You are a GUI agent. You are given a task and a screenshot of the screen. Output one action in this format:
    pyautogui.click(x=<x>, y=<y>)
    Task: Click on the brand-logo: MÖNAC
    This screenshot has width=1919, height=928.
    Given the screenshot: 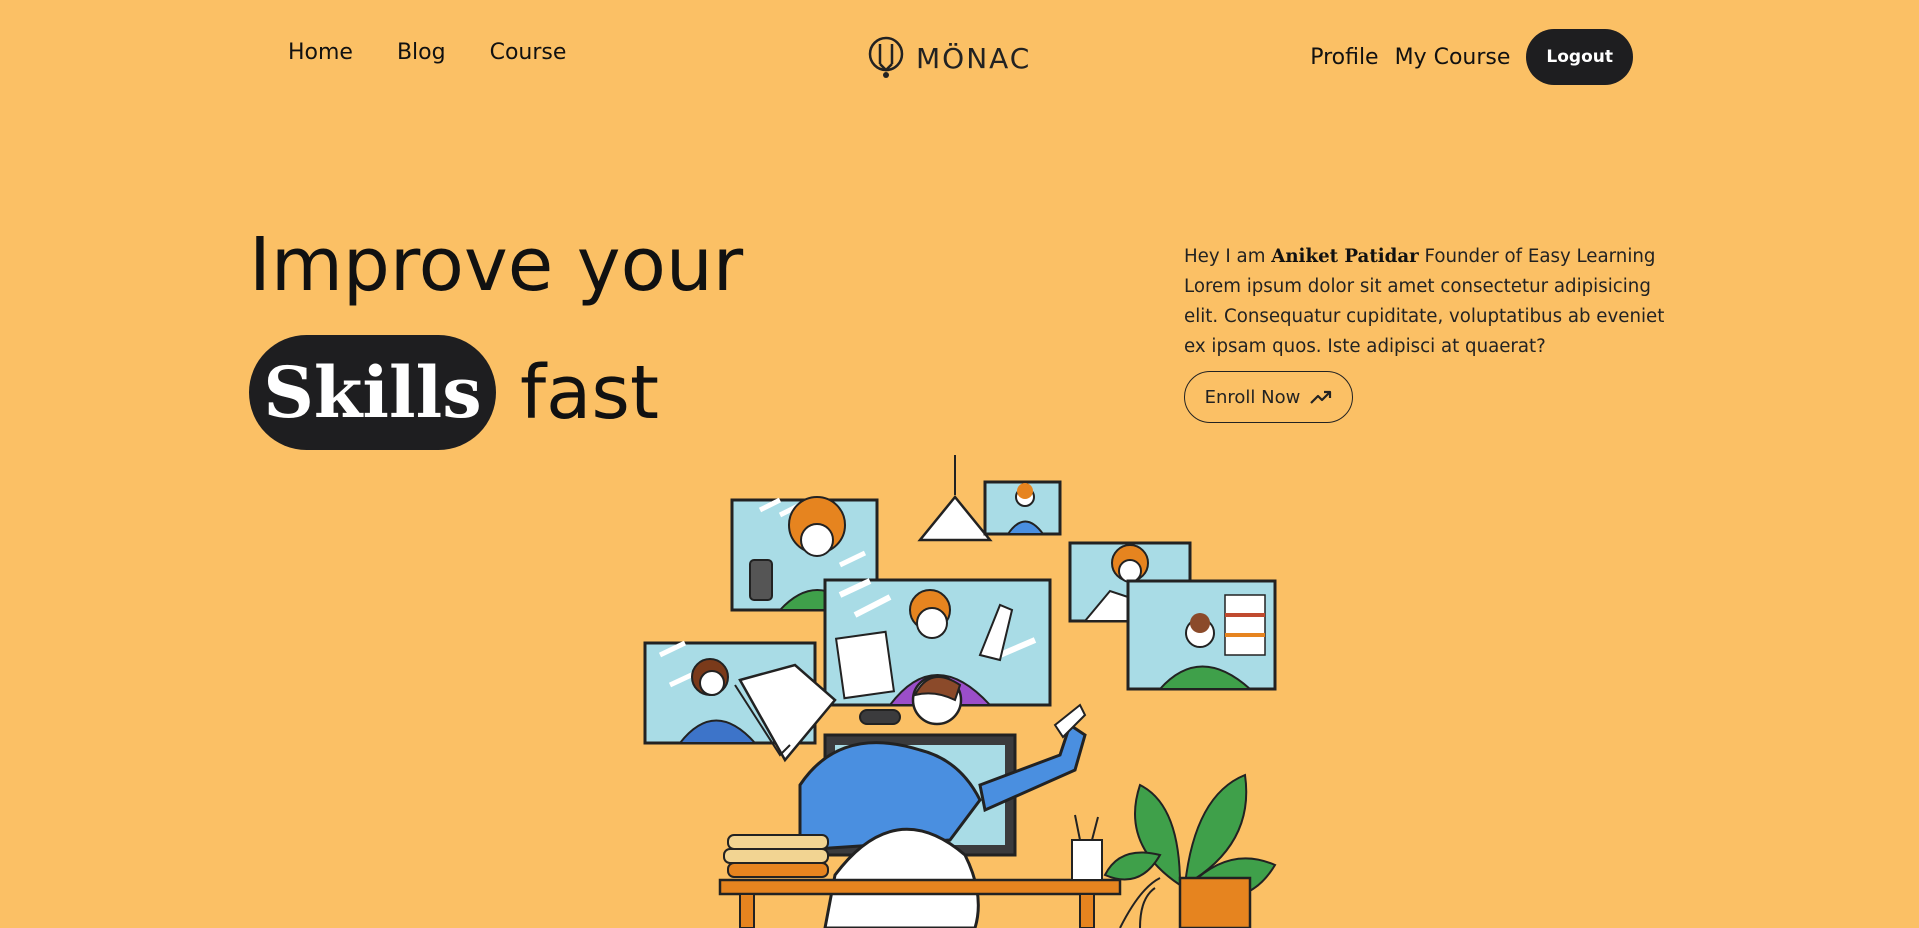 What is the action you would take?
    pyautogui.click(x=948, y=58)
    